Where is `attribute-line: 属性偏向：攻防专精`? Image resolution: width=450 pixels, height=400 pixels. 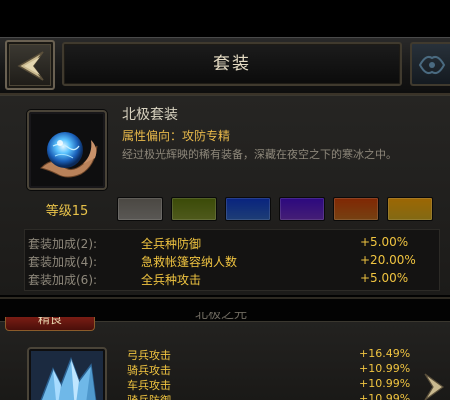 attribute-line: 属性偏向：攻防专精 is located at coordinates (176, 135).